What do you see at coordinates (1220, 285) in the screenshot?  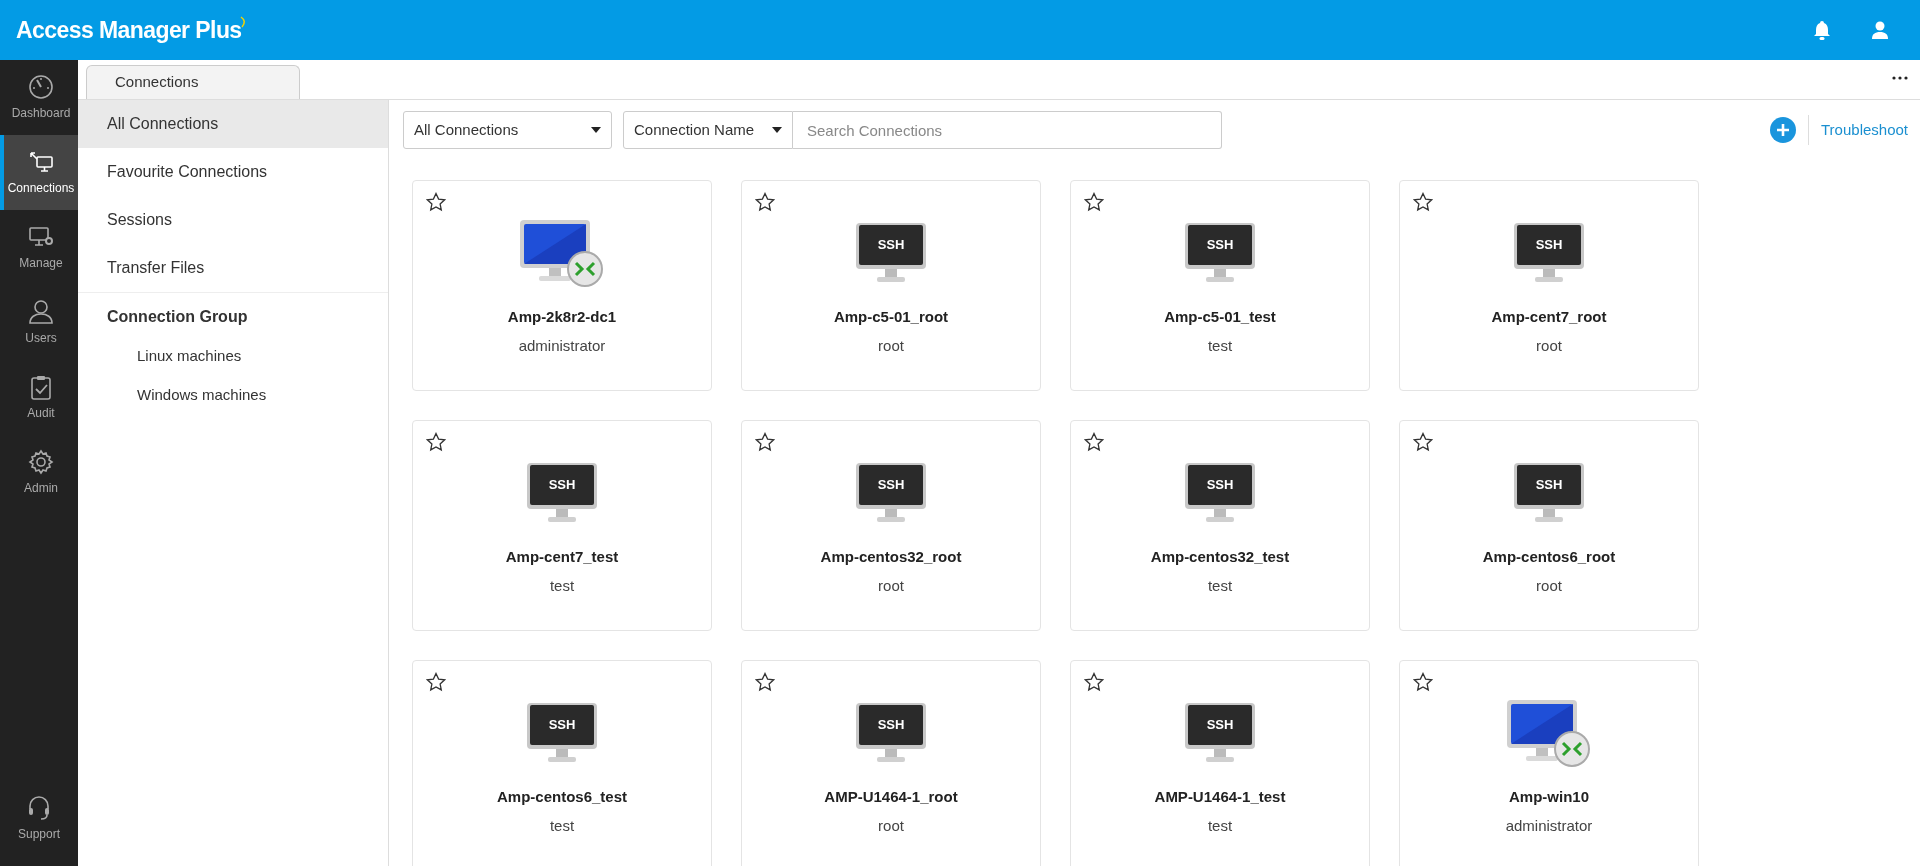 I see `connection-card: SSH Amp-c5-01_test test` at bounding box center [1220, 285].